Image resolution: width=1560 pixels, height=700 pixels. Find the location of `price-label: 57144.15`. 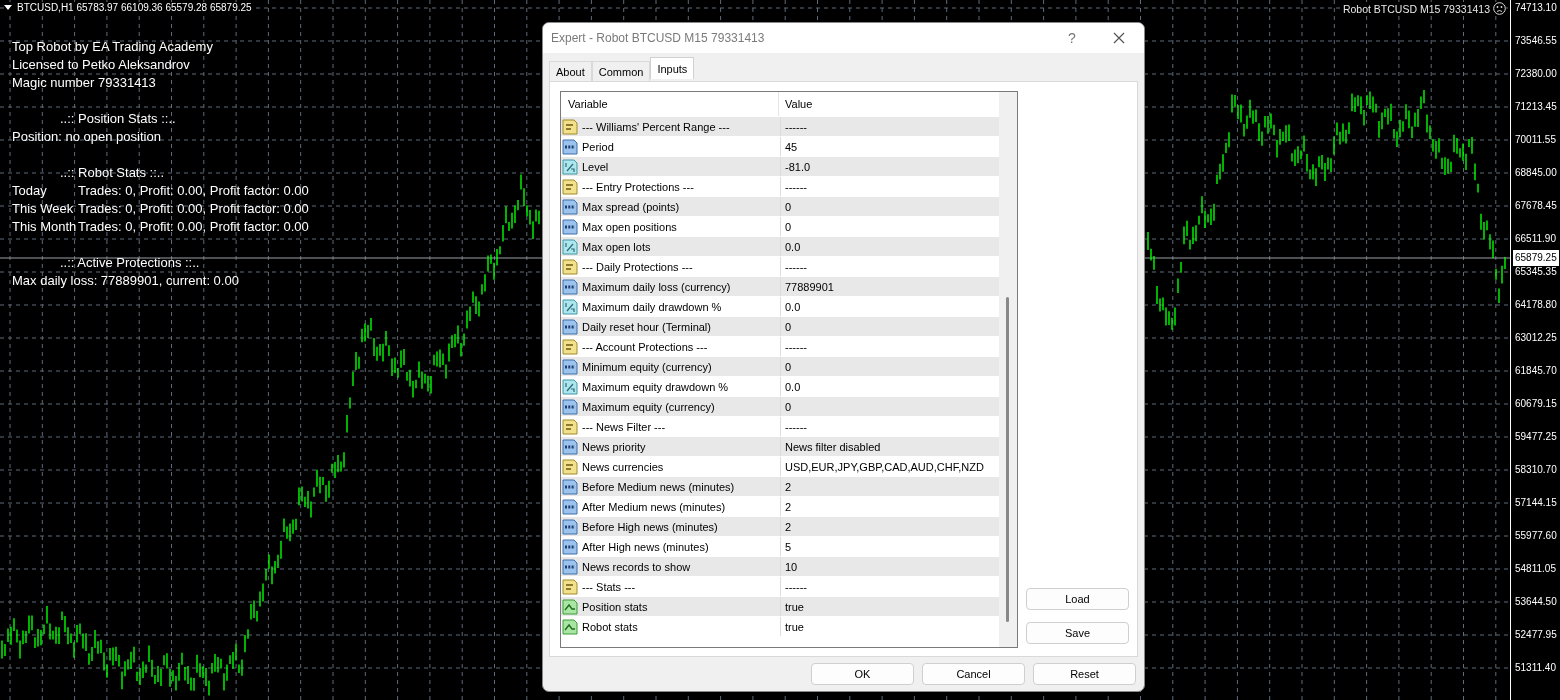

price-label: 57144.15 is located at coordinates (1536, 502).